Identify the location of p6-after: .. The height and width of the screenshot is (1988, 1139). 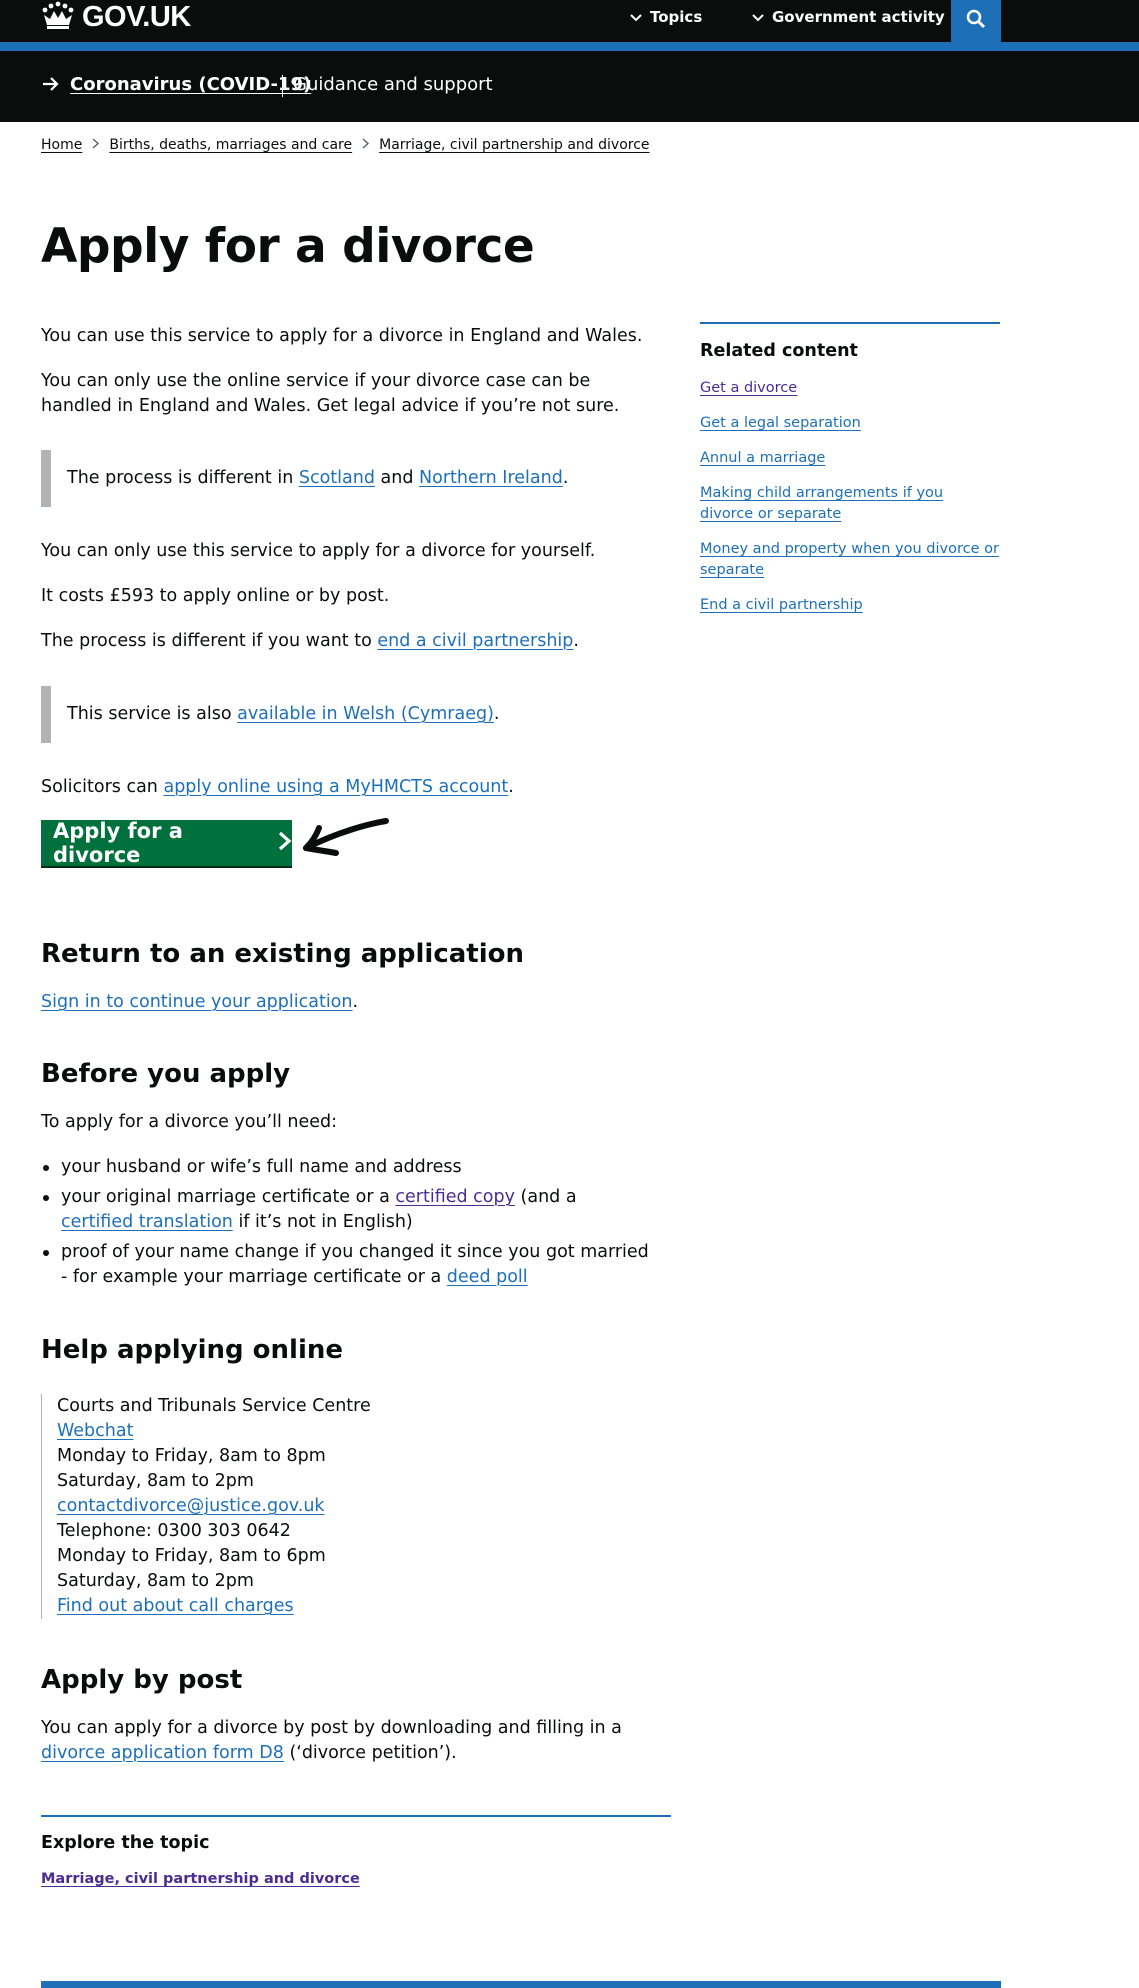
(511, 787).